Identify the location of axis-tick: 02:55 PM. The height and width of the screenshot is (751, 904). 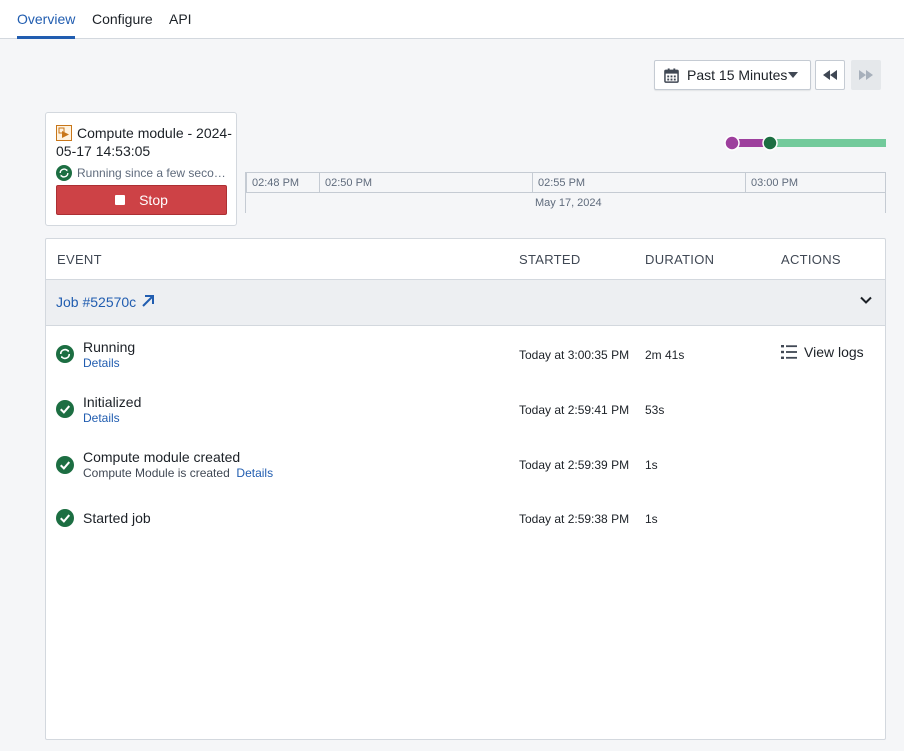
(558, 183).